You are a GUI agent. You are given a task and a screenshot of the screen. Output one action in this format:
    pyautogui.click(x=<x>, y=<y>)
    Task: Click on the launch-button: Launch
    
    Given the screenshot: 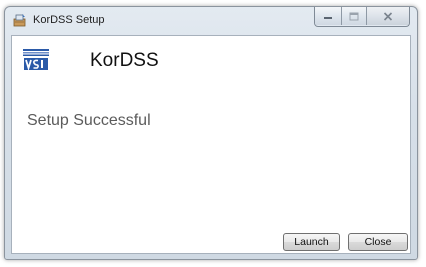 What is the action you would take?
    pyautogui.click(x=311, y=242)
    